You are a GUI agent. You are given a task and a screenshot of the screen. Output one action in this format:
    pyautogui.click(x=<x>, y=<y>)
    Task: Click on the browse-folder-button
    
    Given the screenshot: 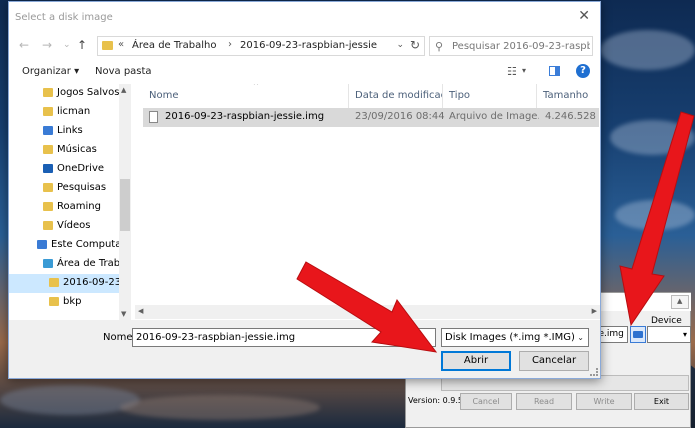 What is the action you would take?
    pyautogui.click(x=638, y=334)
    